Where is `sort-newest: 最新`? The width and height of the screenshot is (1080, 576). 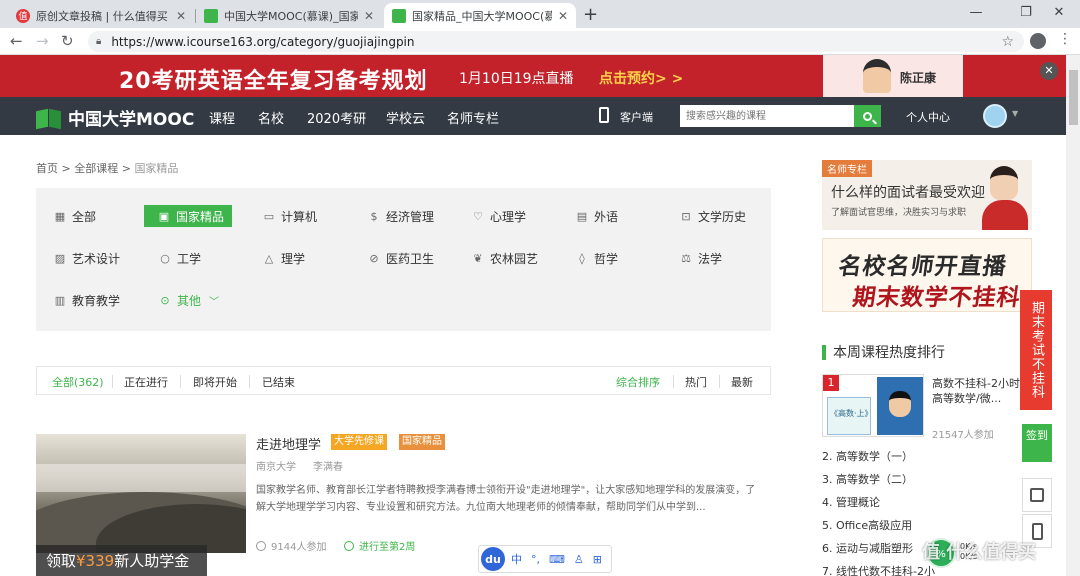 sort-newest: 最新 is located at coordinates (742, 382).